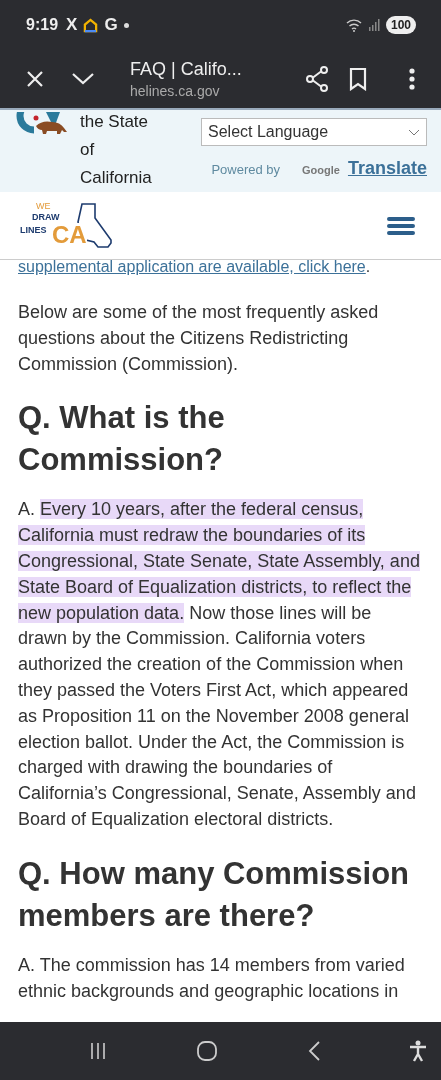 The width and height of the screenshot is (441, 1080). I want to click on agency-name: the State of California, so click(116, 150).